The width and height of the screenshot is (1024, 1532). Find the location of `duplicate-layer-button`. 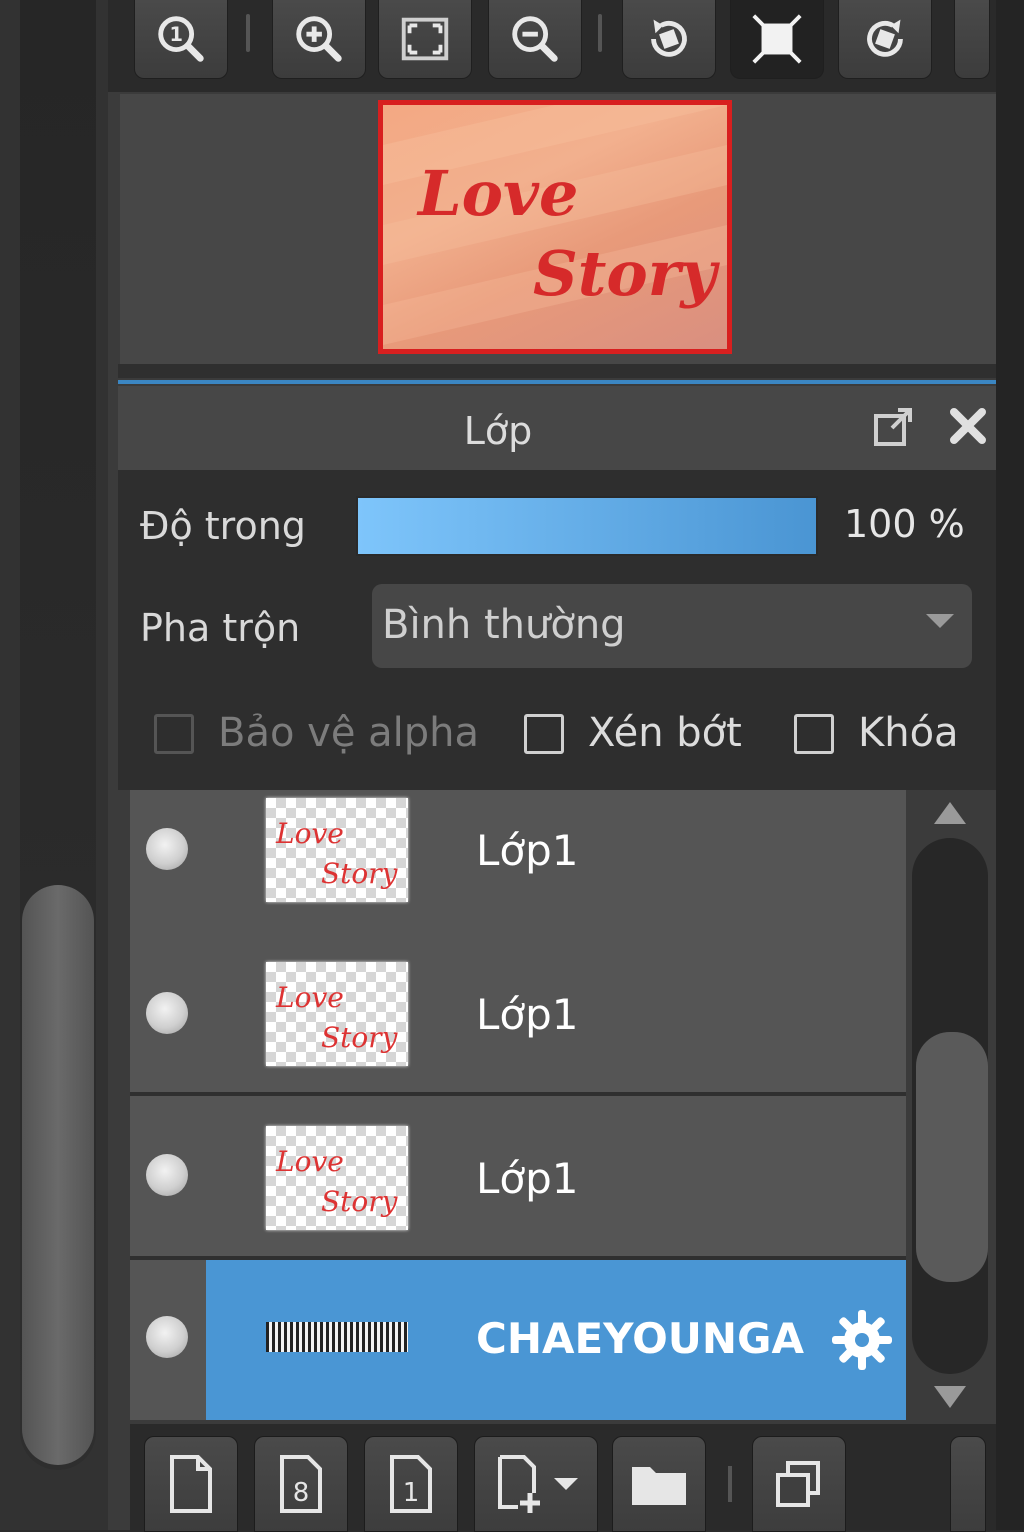

duplicate-layer-button is located at coordinates (799, 1484).